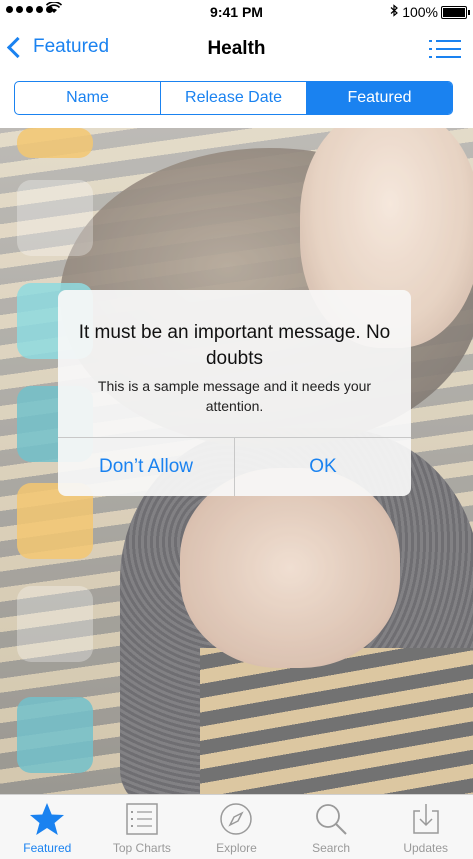 This screenshot has height=859, width=473. I want to click on tab-label: Search, so click(331, 848).